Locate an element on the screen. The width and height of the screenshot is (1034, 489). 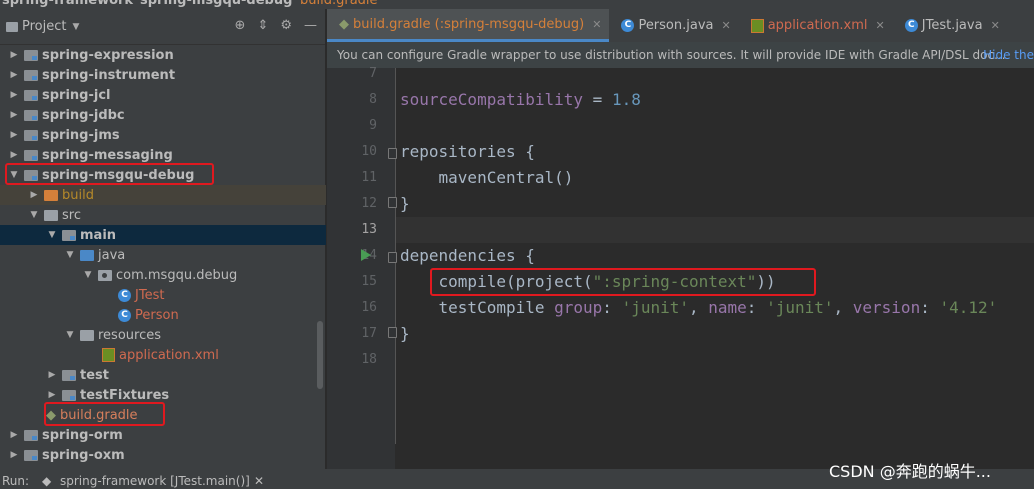
tree-item-label: spring-jms is located at coordinates (81, 135).